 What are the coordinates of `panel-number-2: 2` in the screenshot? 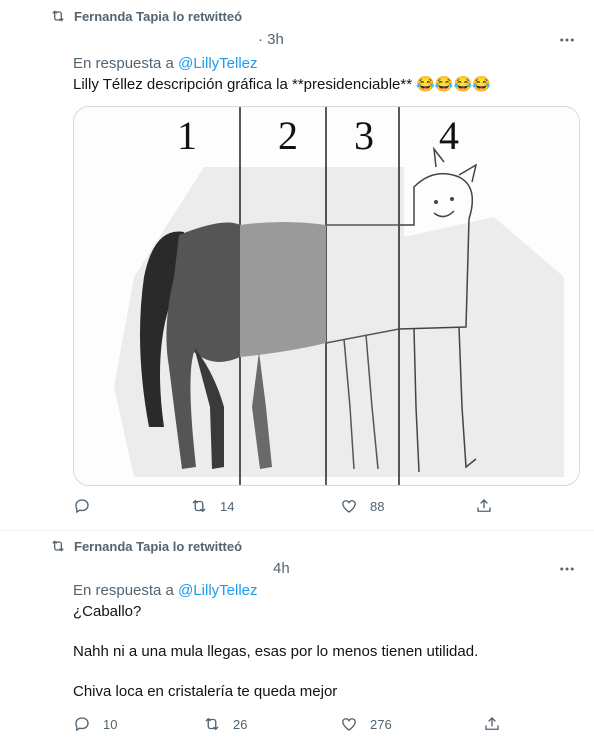 It's located at (288, 135).